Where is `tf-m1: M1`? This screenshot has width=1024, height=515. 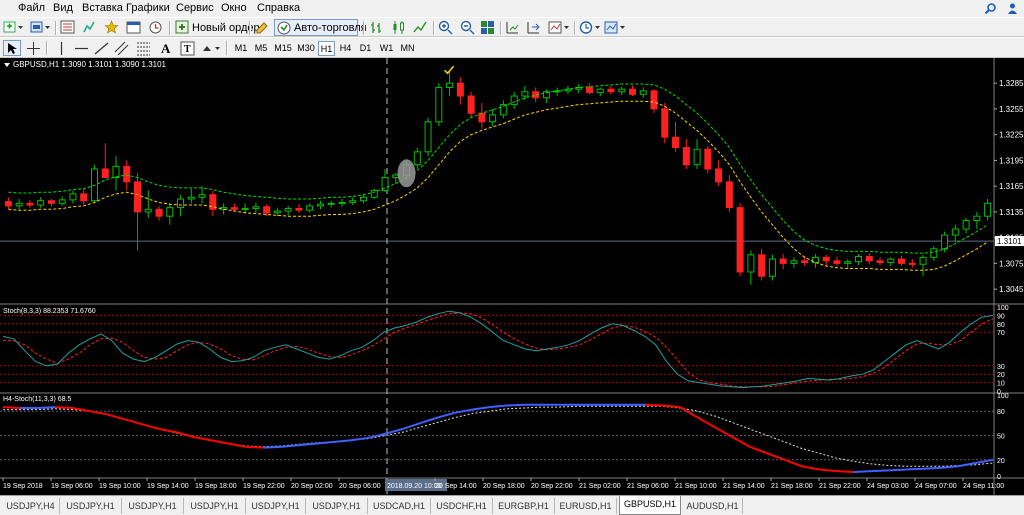 tf-m1: M1 is located at coordinates (241, 48).